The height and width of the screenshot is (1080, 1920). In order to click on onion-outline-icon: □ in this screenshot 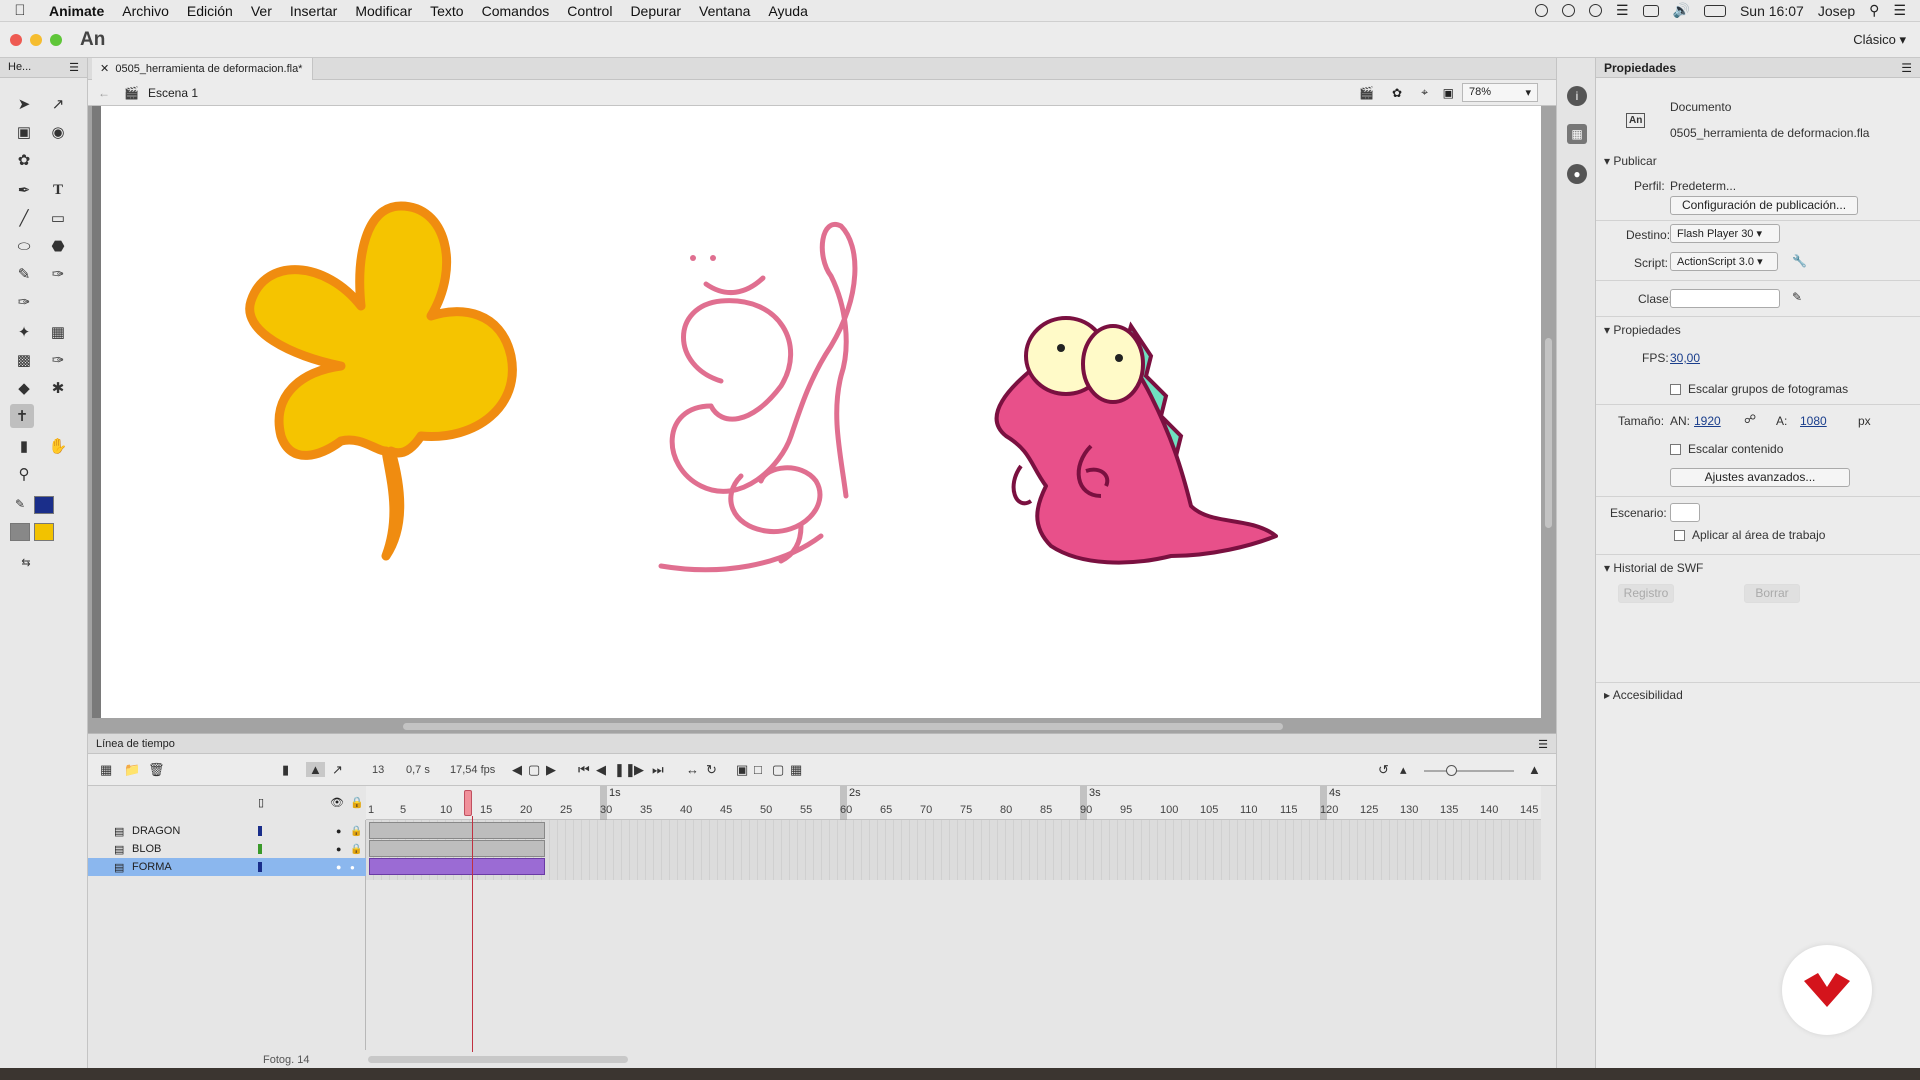, I will do `click(758, 769)`.